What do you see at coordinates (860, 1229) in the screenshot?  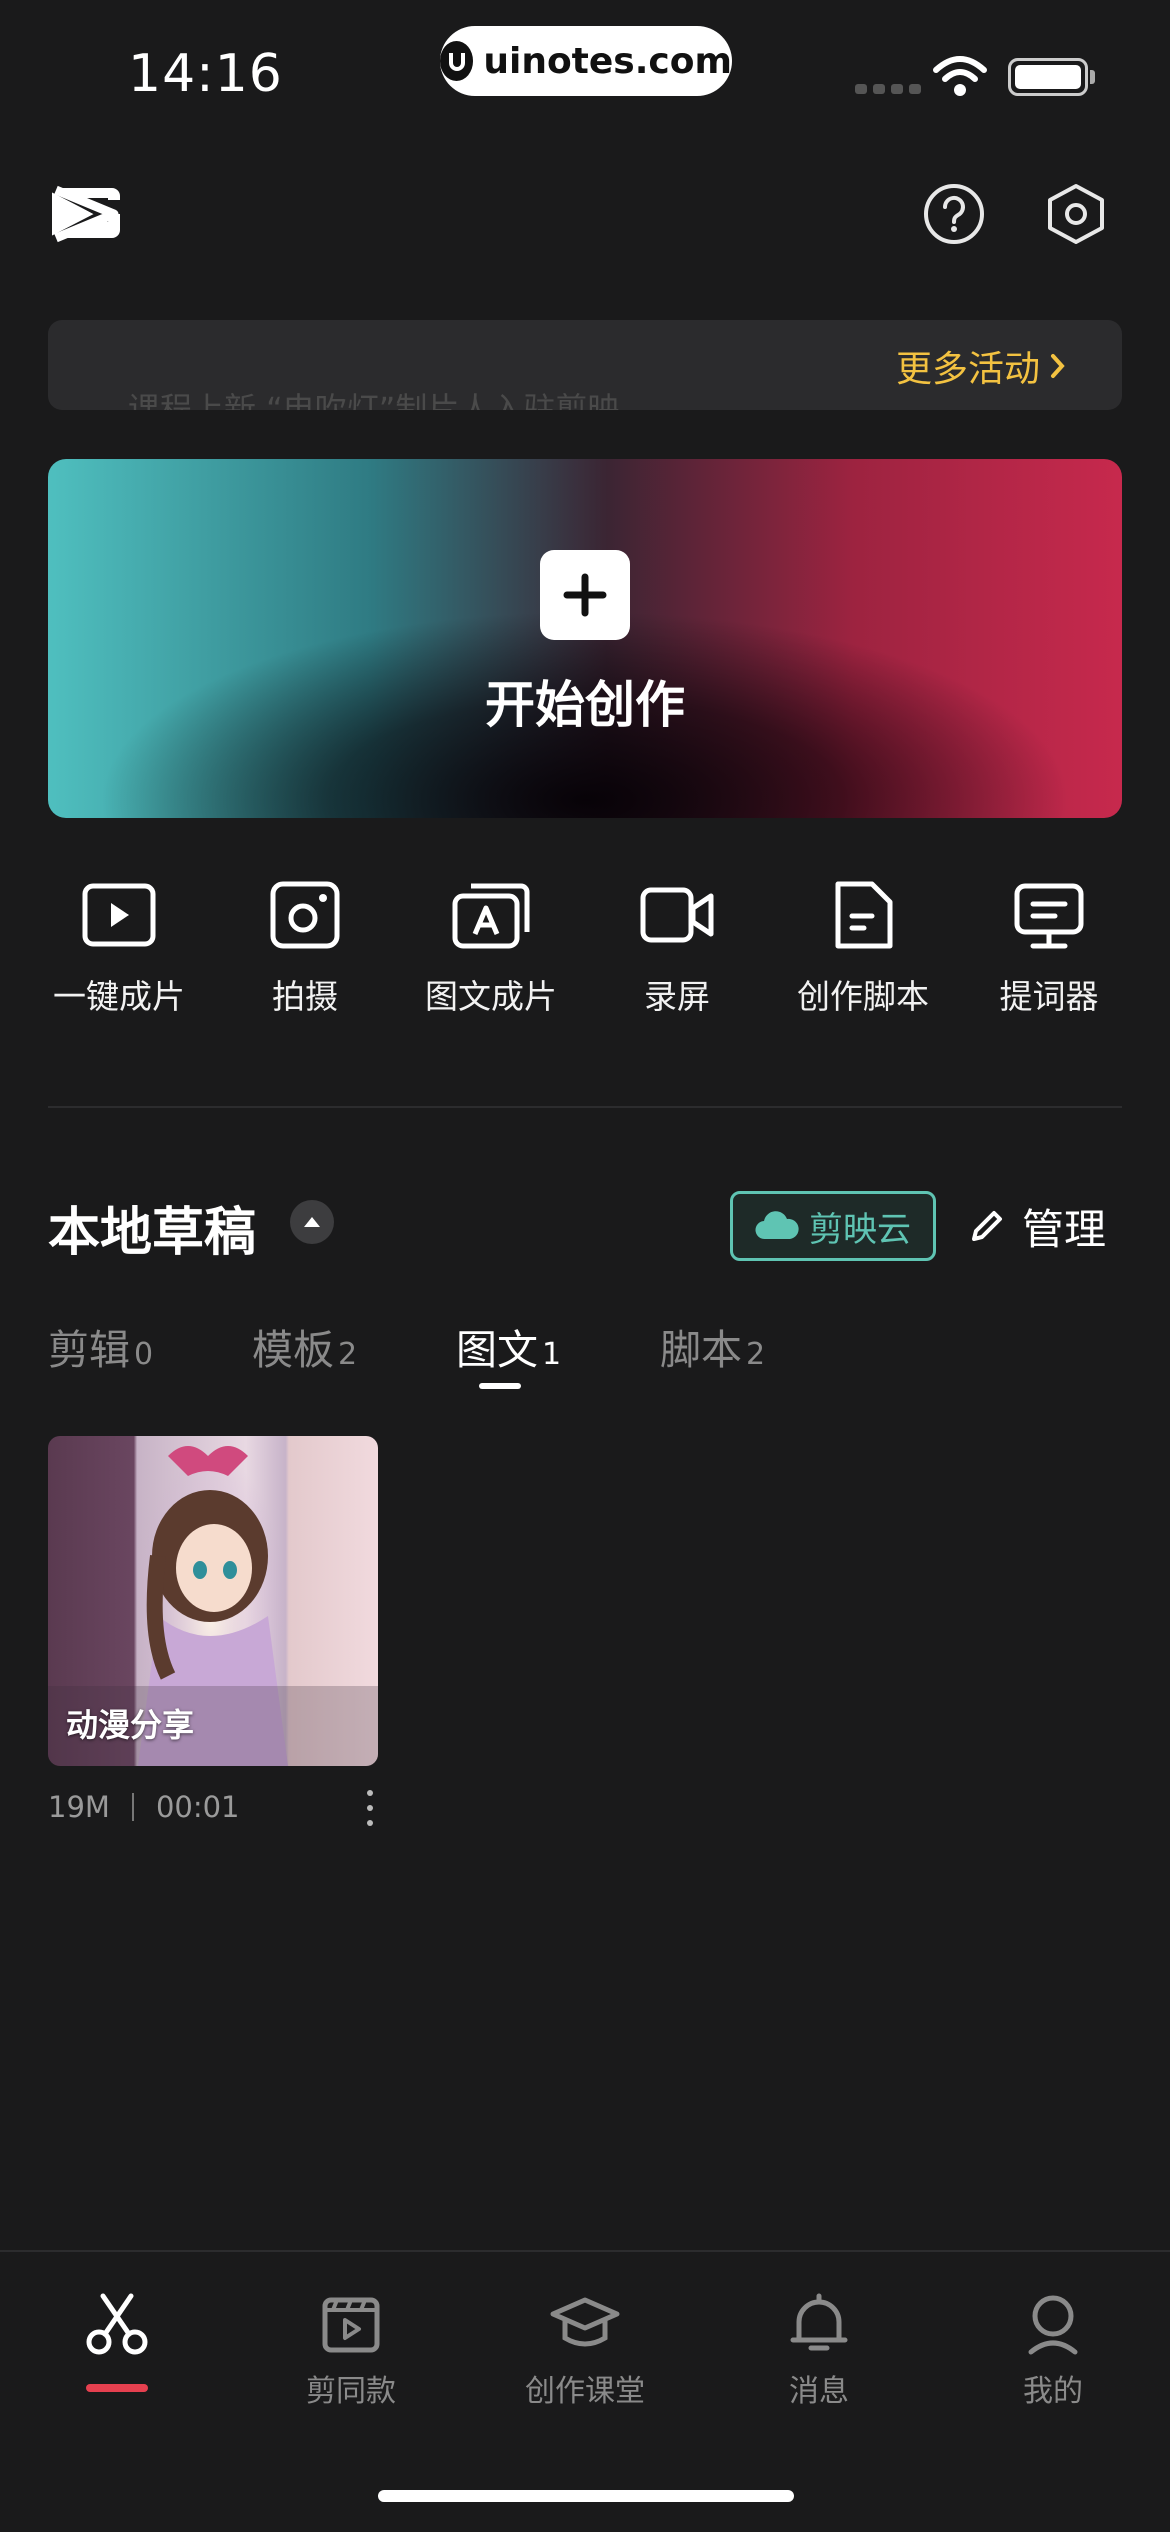 I see `cloud-label: 剪映云` at bounding box center [860, 1229].